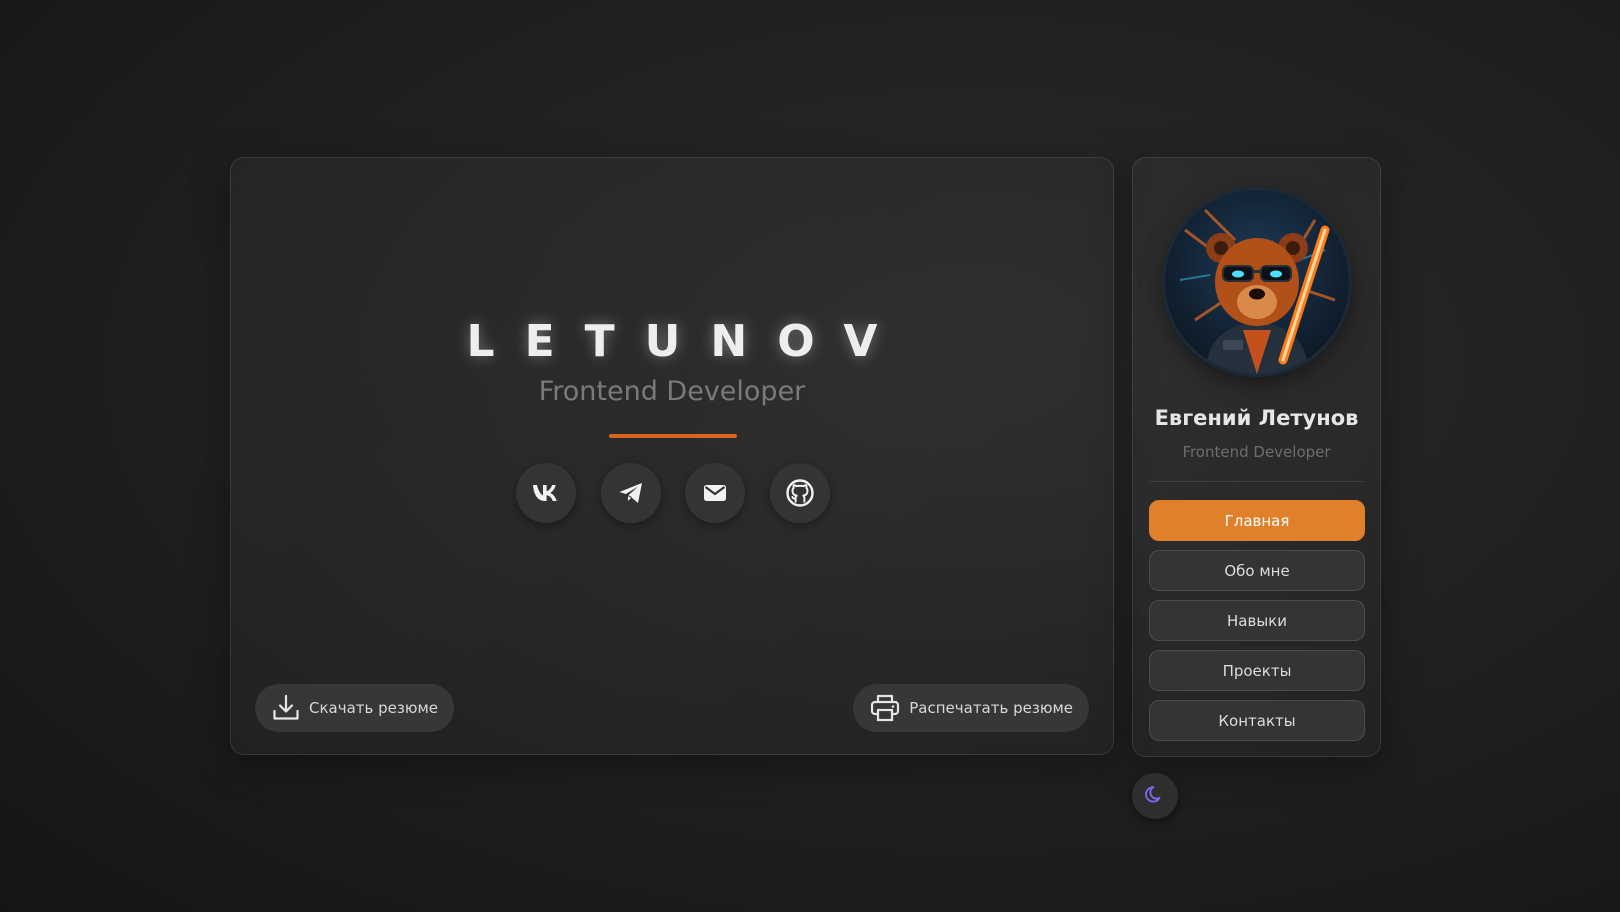  I want to click on vk-icon, so click(546, 493).